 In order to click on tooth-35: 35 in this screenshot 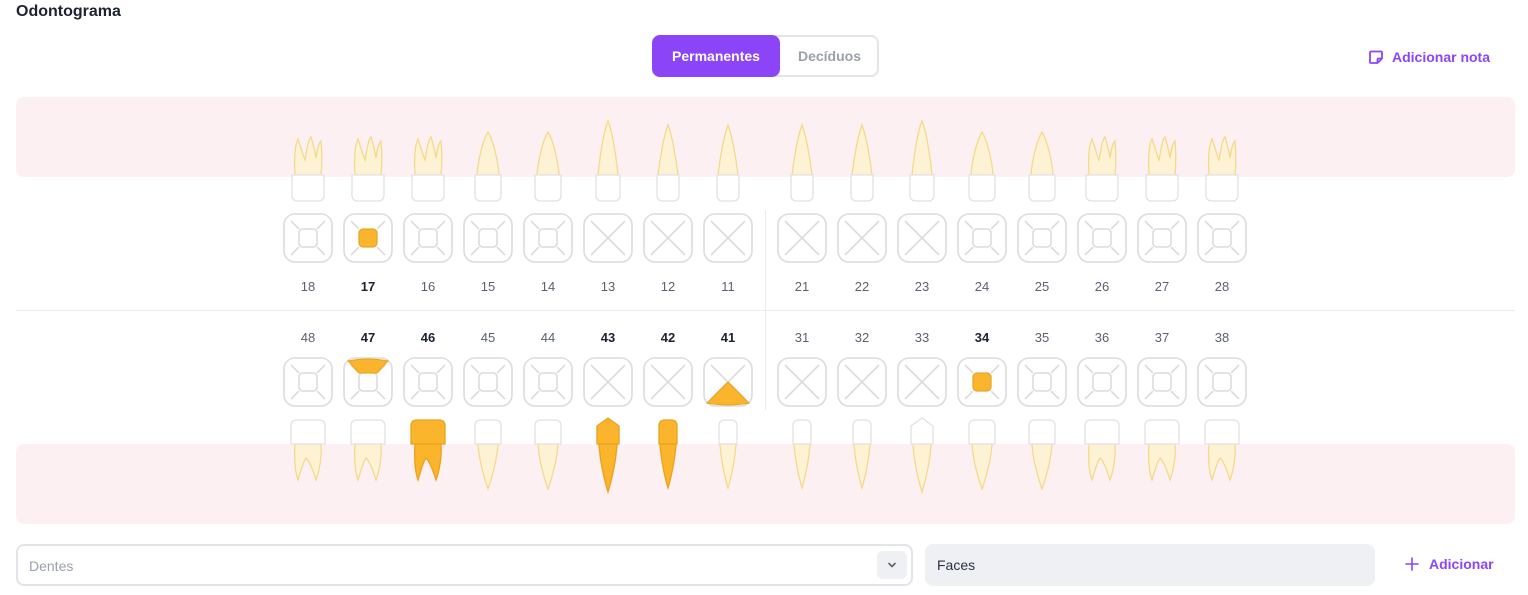, I will do `click(1042, 410)`.